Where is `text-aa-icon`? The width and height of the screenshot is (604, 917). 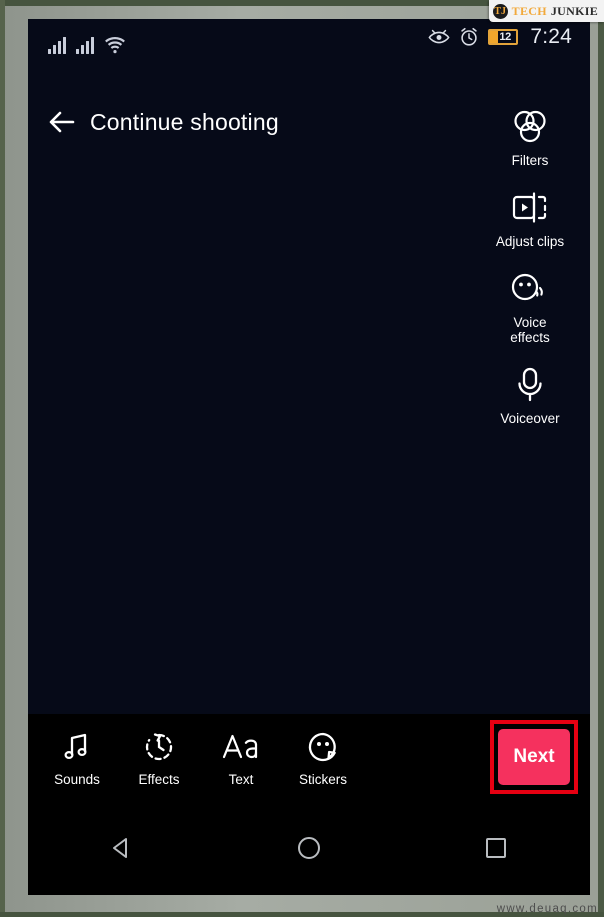
text-aa-icon is located at coordinates (241, 747).